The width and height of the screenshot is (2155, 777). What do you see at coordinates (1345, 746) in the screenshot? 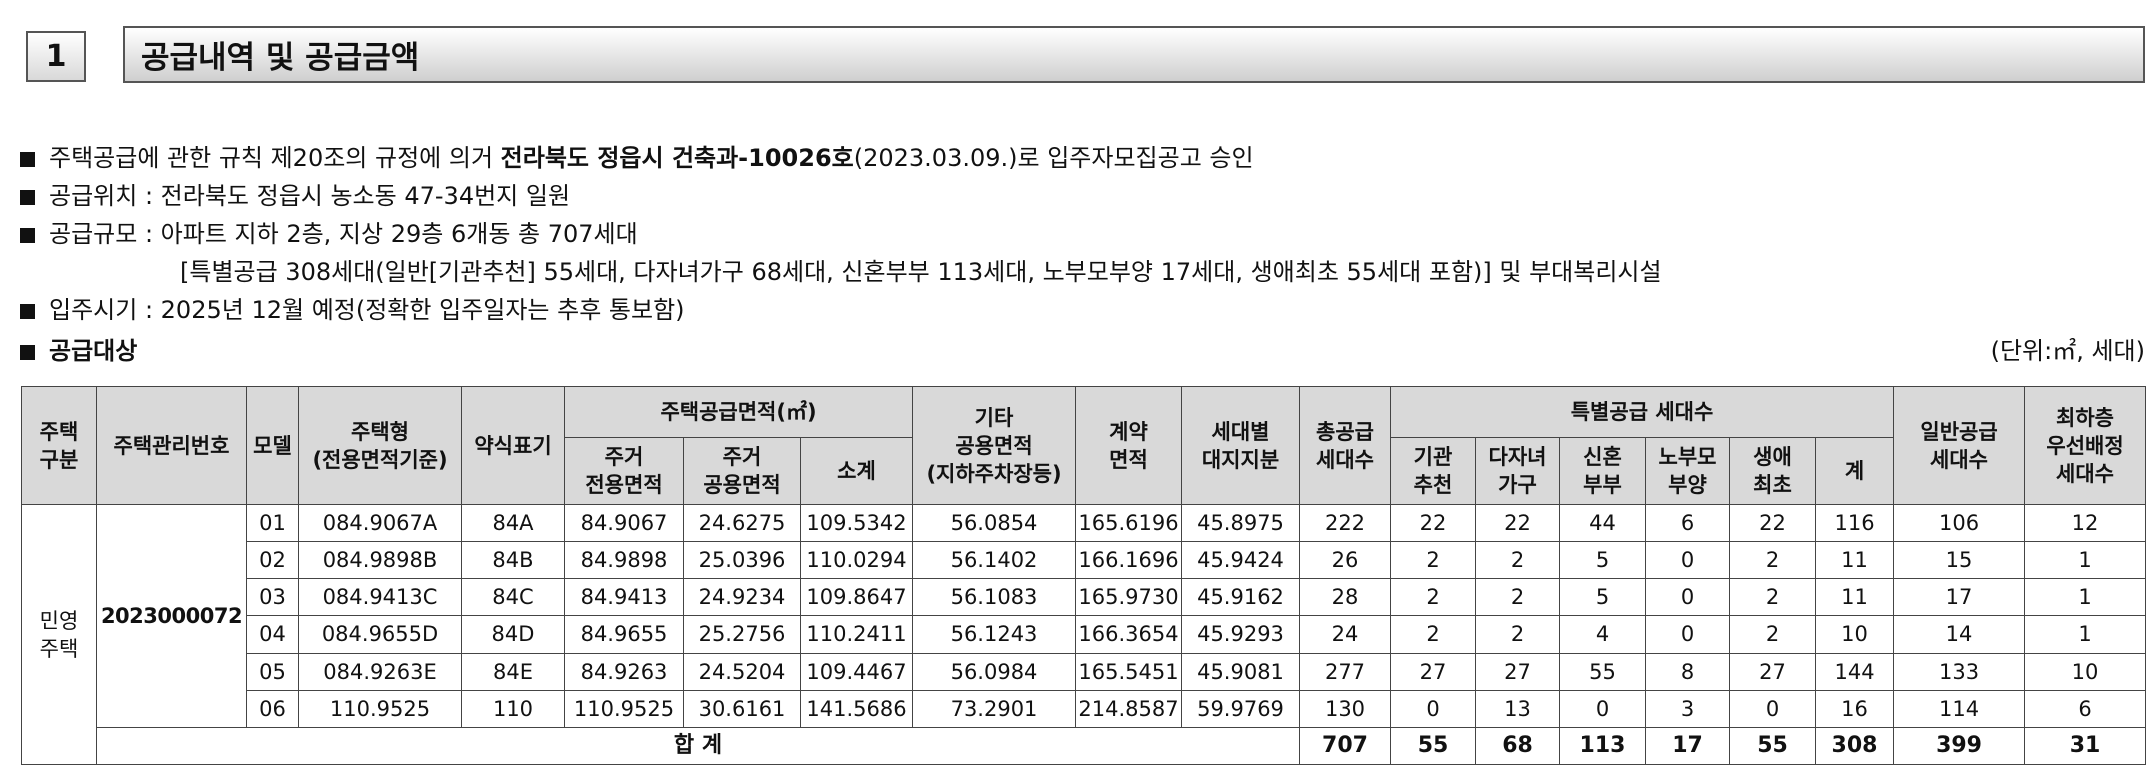
I see `total-cell-total: 707` at bounding box center [1345, 746].